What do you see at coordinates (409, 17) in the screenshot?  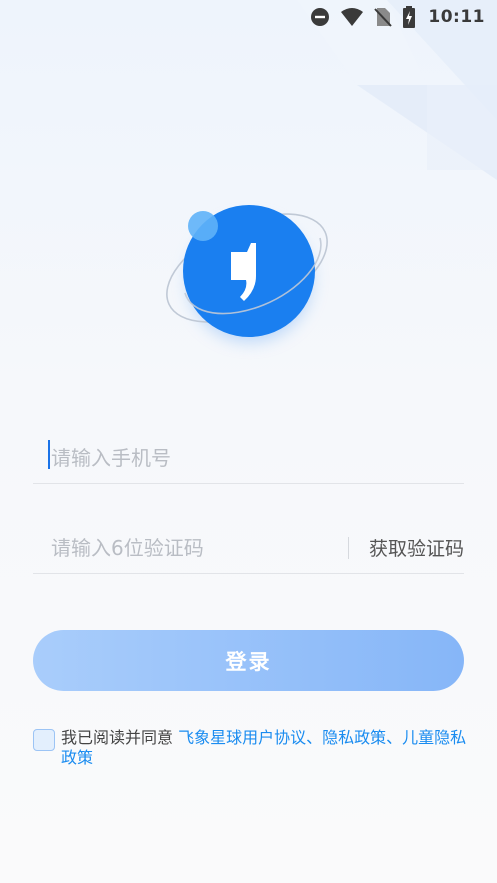 I see `battery-charging-icon` at bounding box center [409, 17].